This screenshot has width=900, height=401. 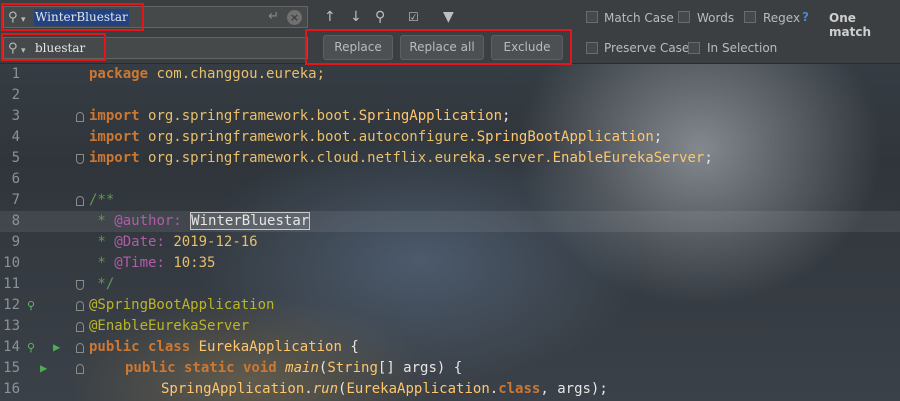 I want to click on code-line: 6, so click(x=450, y=179).